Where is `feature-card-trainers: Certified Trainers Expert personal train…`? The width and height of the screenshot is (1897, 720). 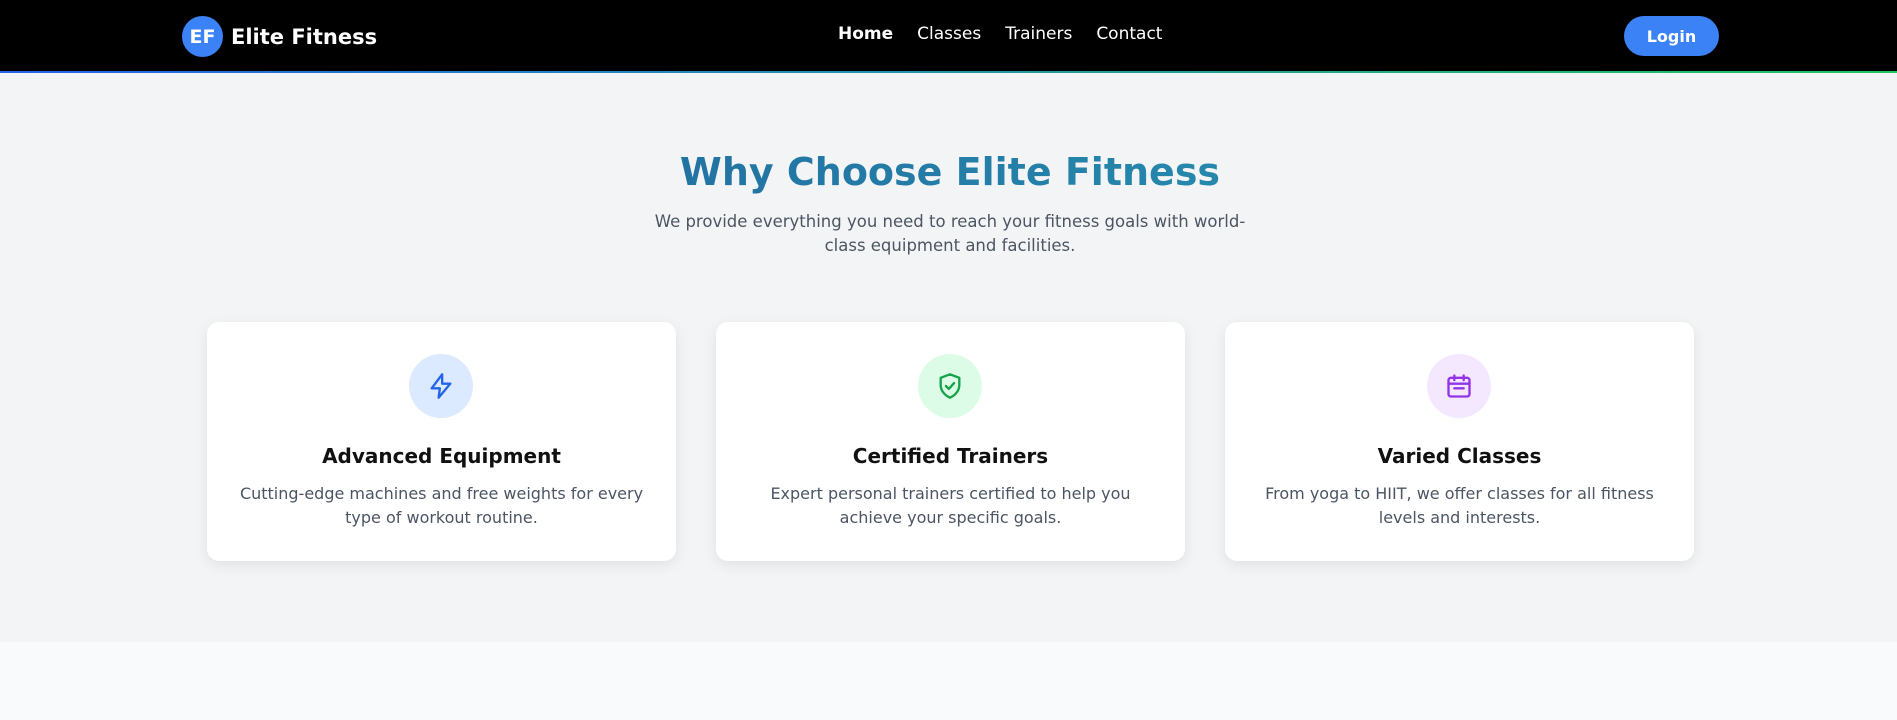 feature-card-trainers: Certified Trainers Expert personal train… is located at coordinates (950, 441).